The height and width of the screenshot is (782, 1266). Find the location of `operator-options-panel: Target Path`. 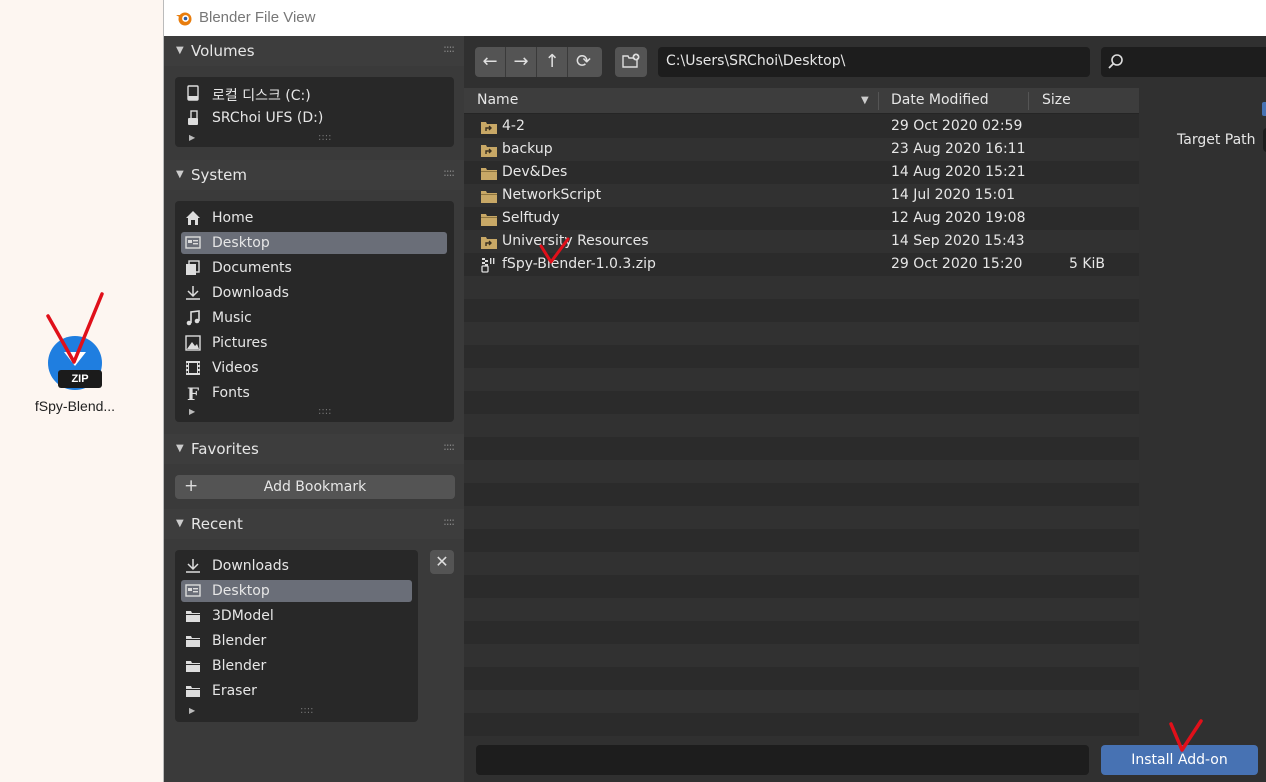

operator-options-panel: Target Path is located at coordinates (1202, 412).